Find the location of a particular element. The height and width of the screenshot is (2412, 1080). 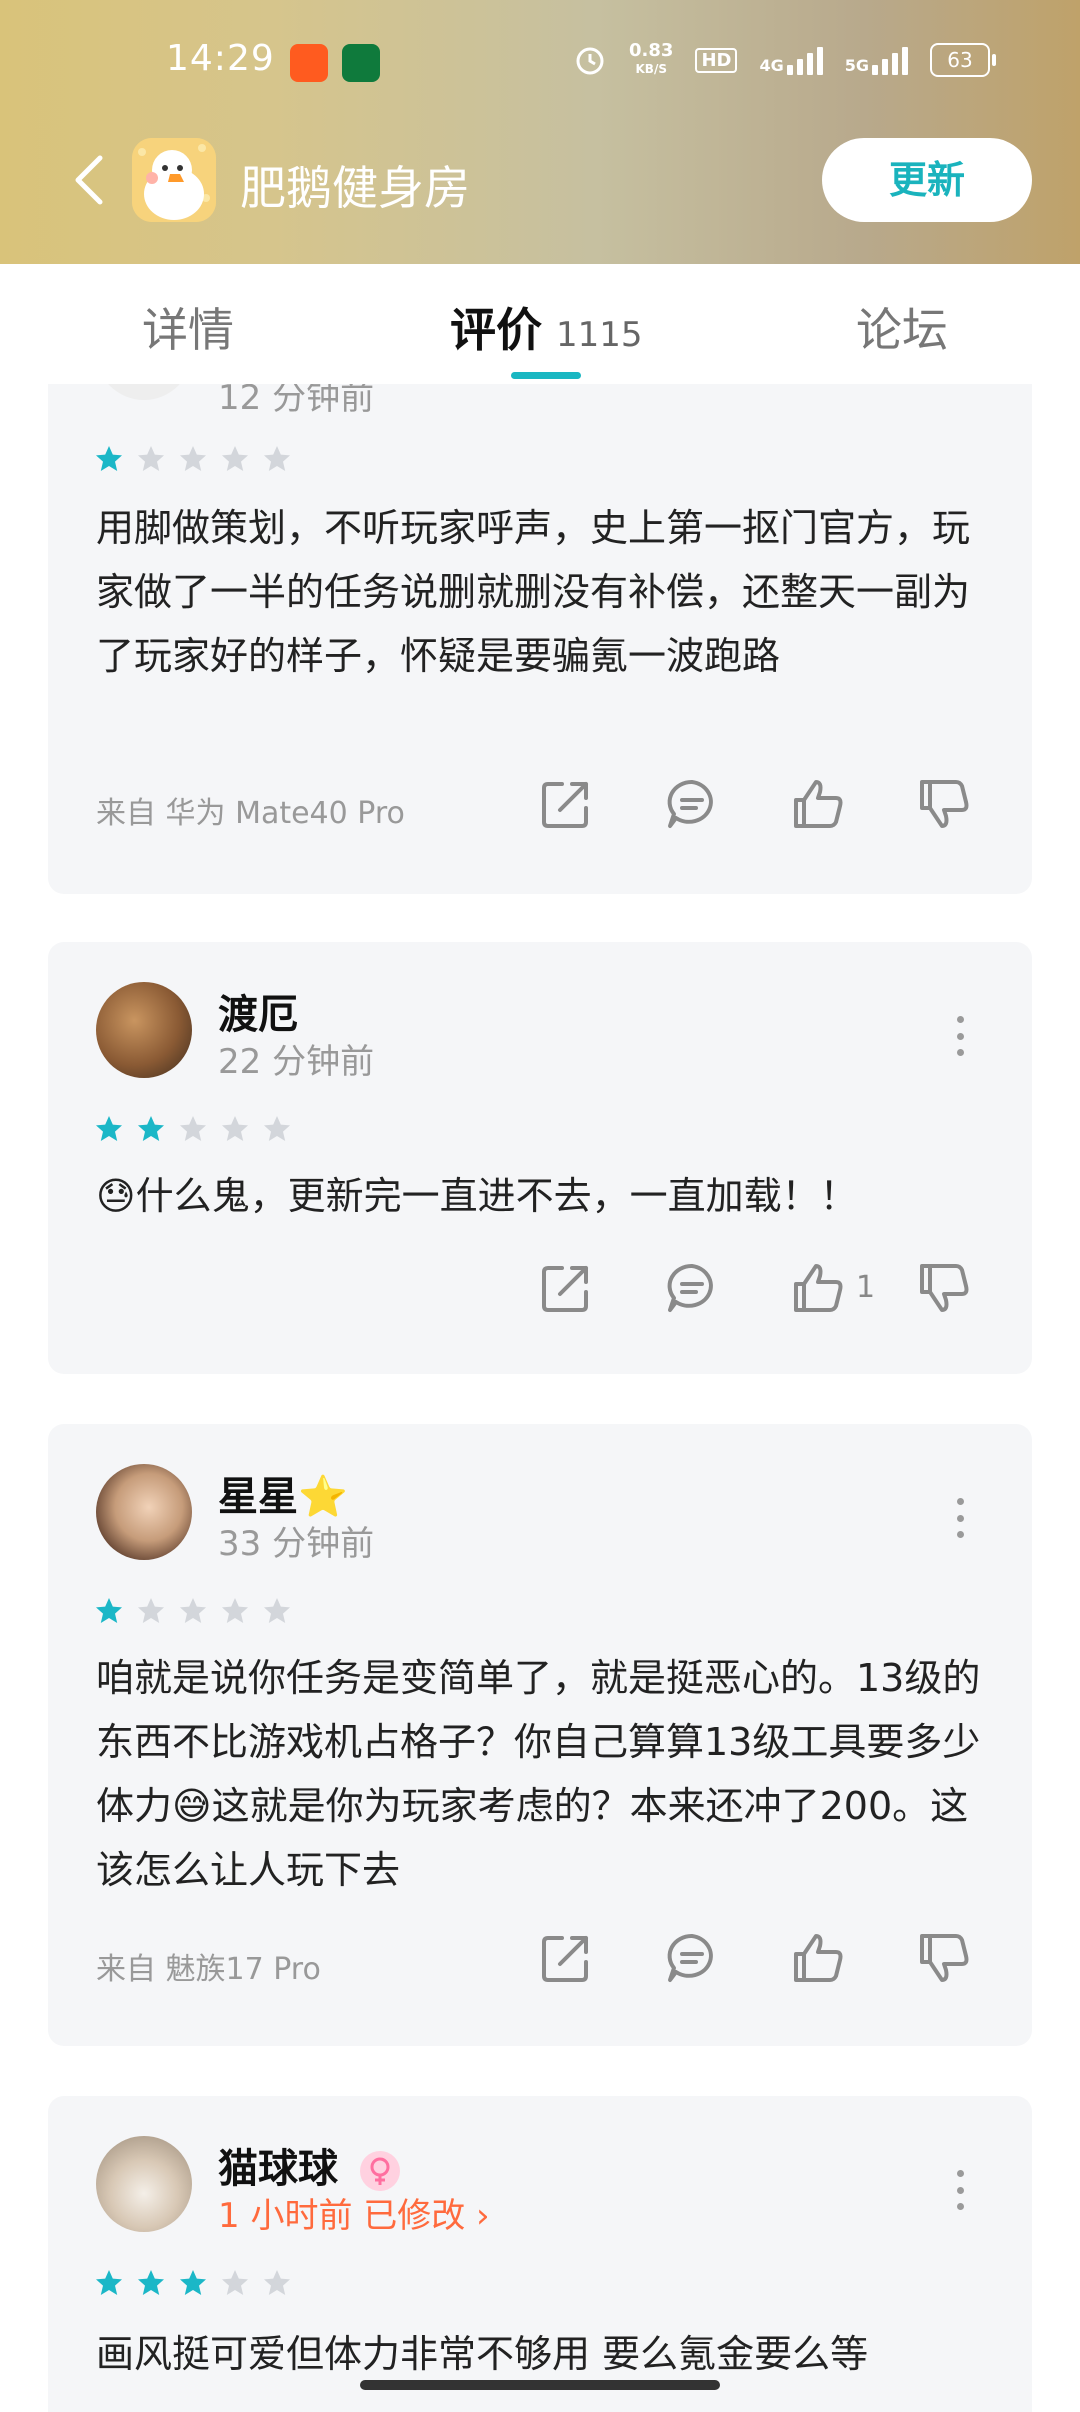

thumbs-up-icon: 1 is located at coordinates (832, 1288).